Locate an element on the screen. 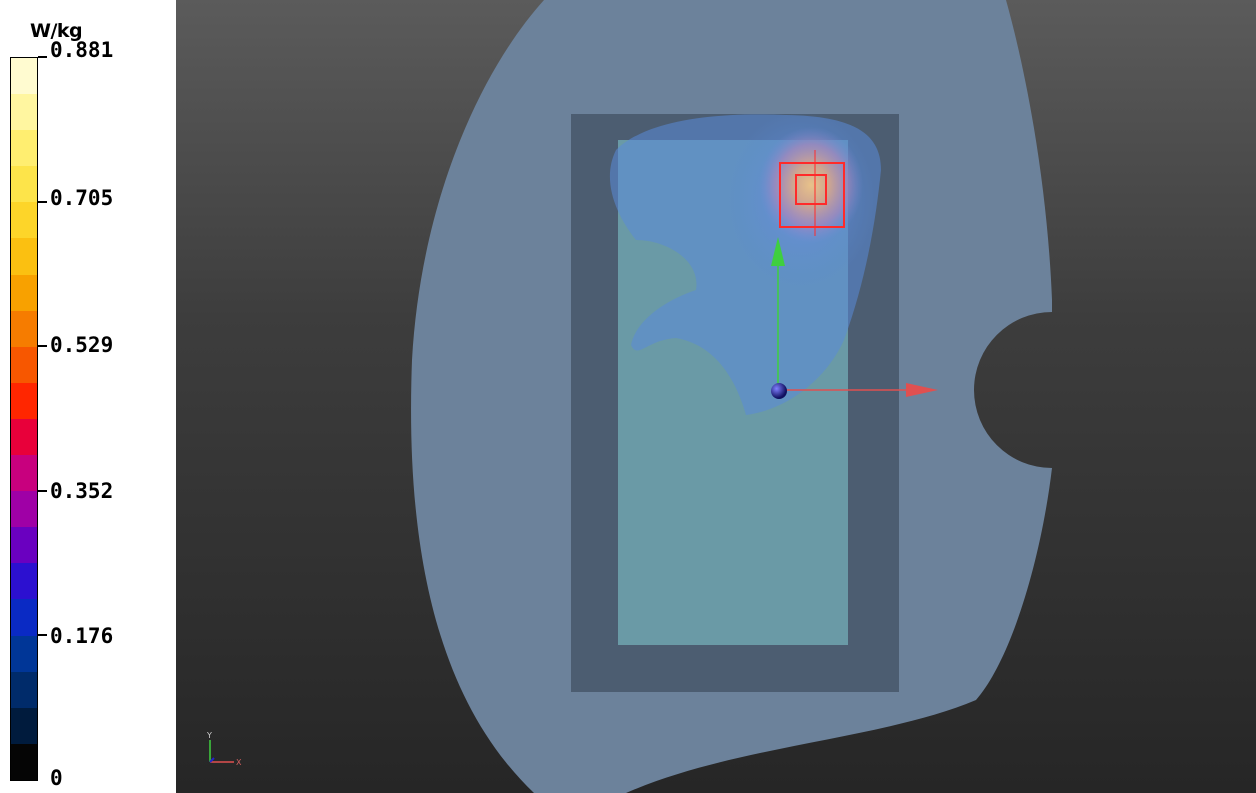  color-bar is located at coordinates (24, 419).